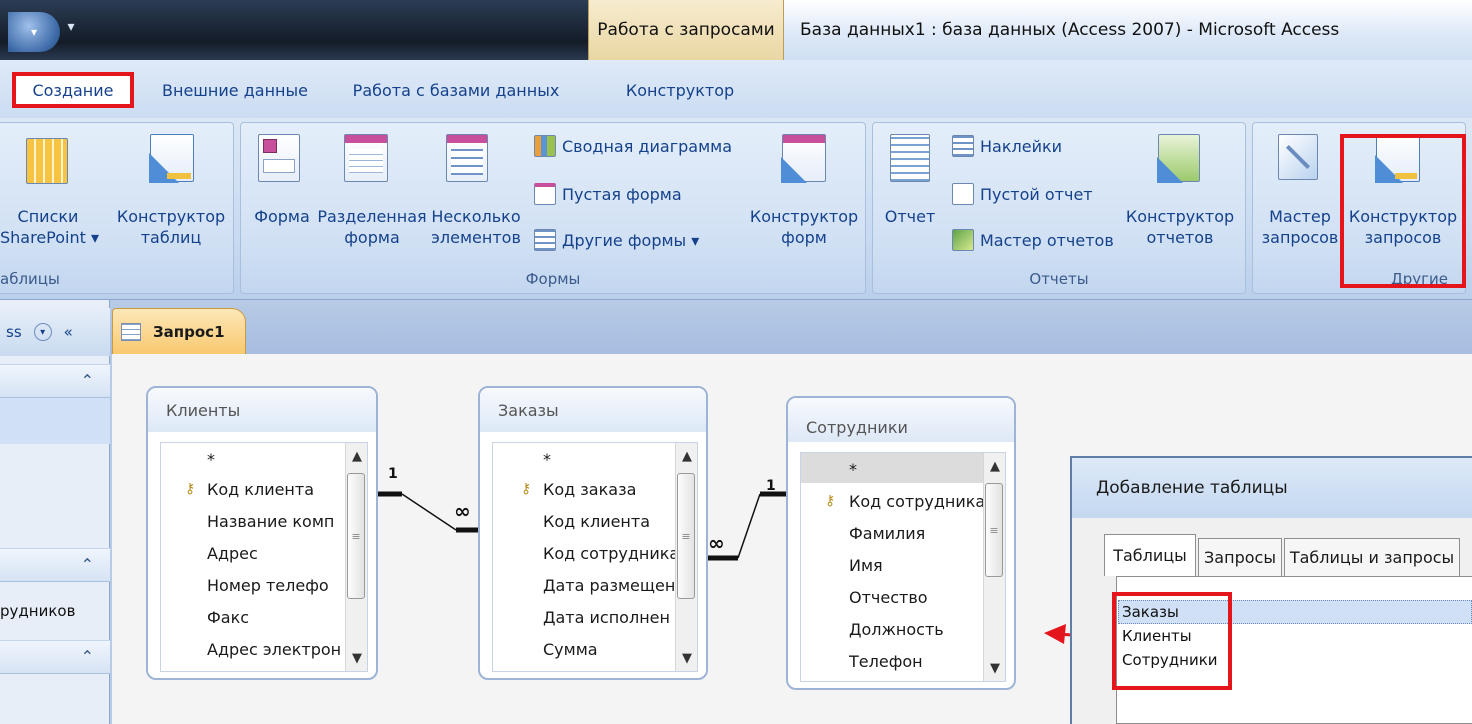 The image size is (1472, 724). I want to click on pointer-arrow-head, so click(1055, 634).